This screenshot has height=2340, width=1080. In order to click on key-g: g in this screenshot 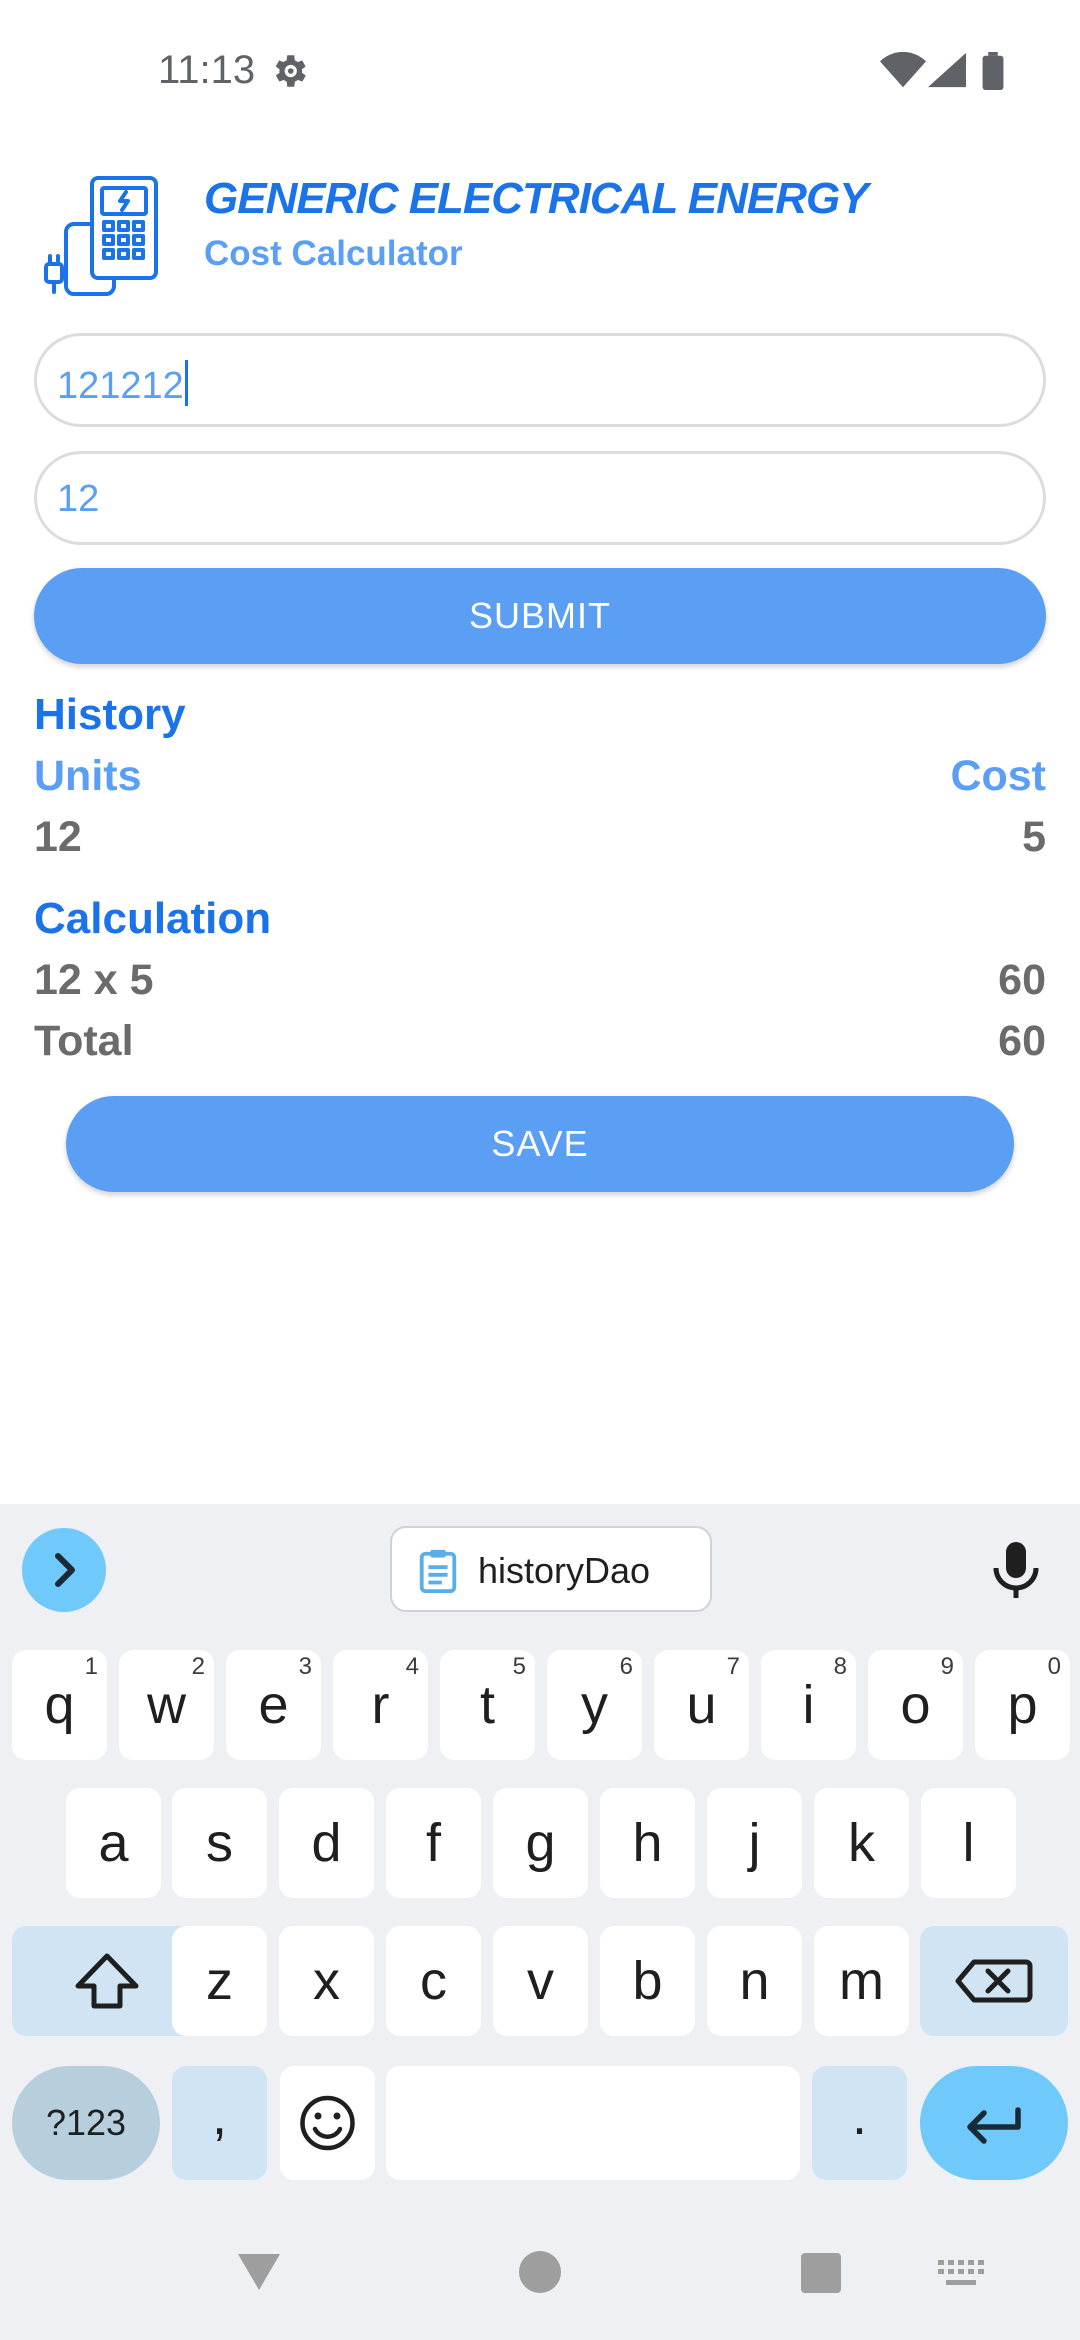, I will do `click(540, 1843)`.